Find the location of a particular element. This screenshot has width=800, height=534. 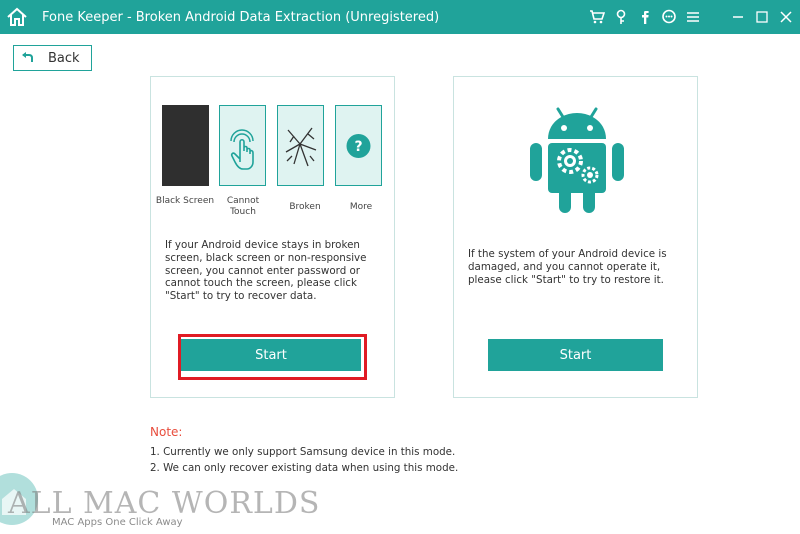

mode-label: More is located at coordinates (361, 207).